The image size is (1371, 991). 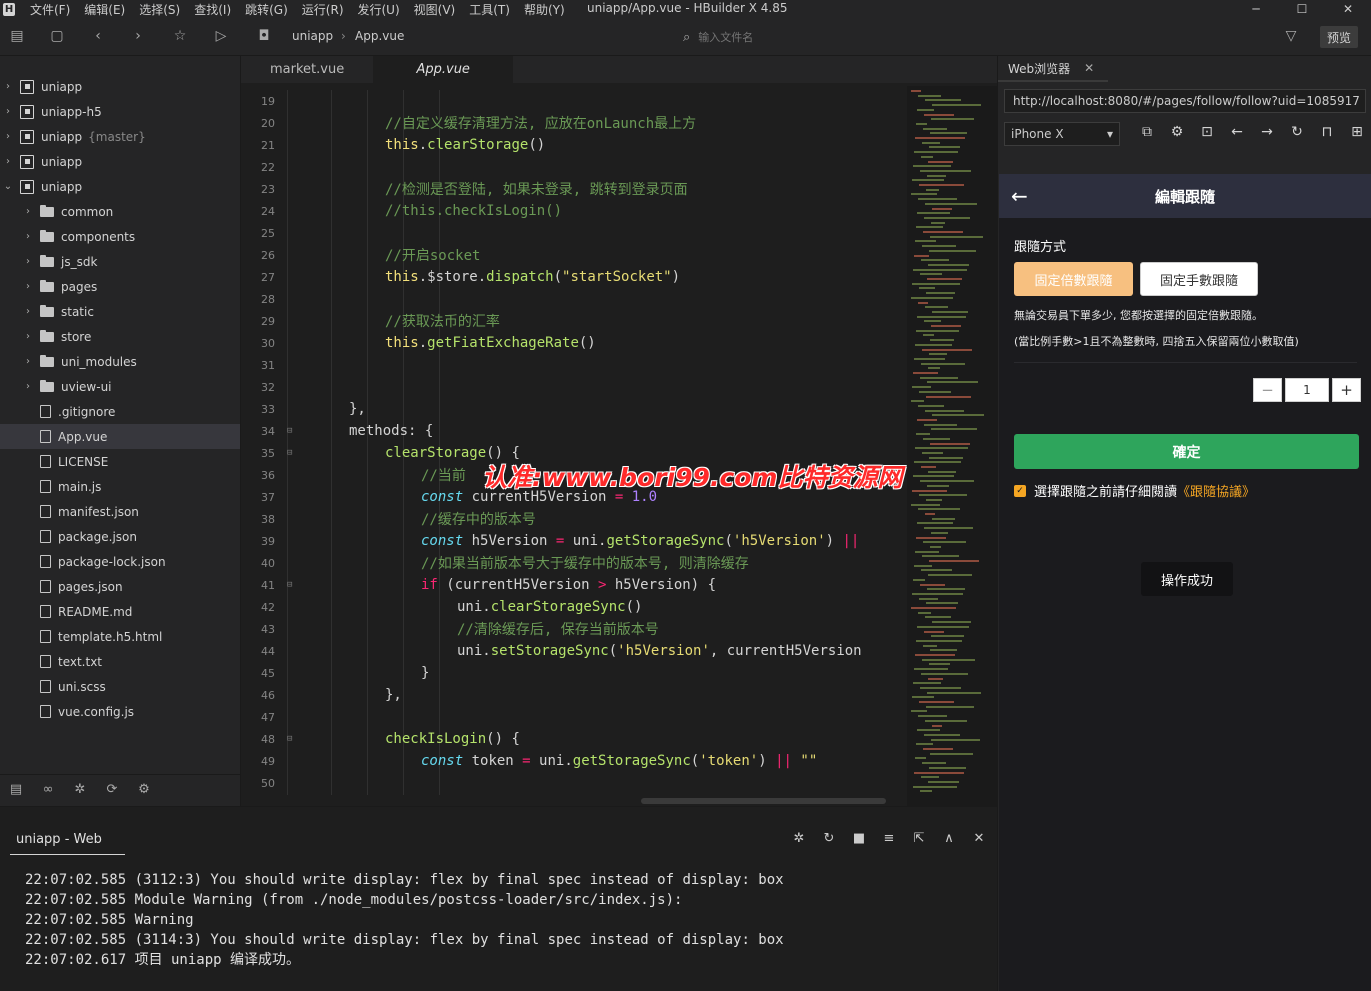 What do you see at coordinates (544, 9) in the screenshot?
I see `menu-item: 帮助(Y)` at bounding box center [544, 9].